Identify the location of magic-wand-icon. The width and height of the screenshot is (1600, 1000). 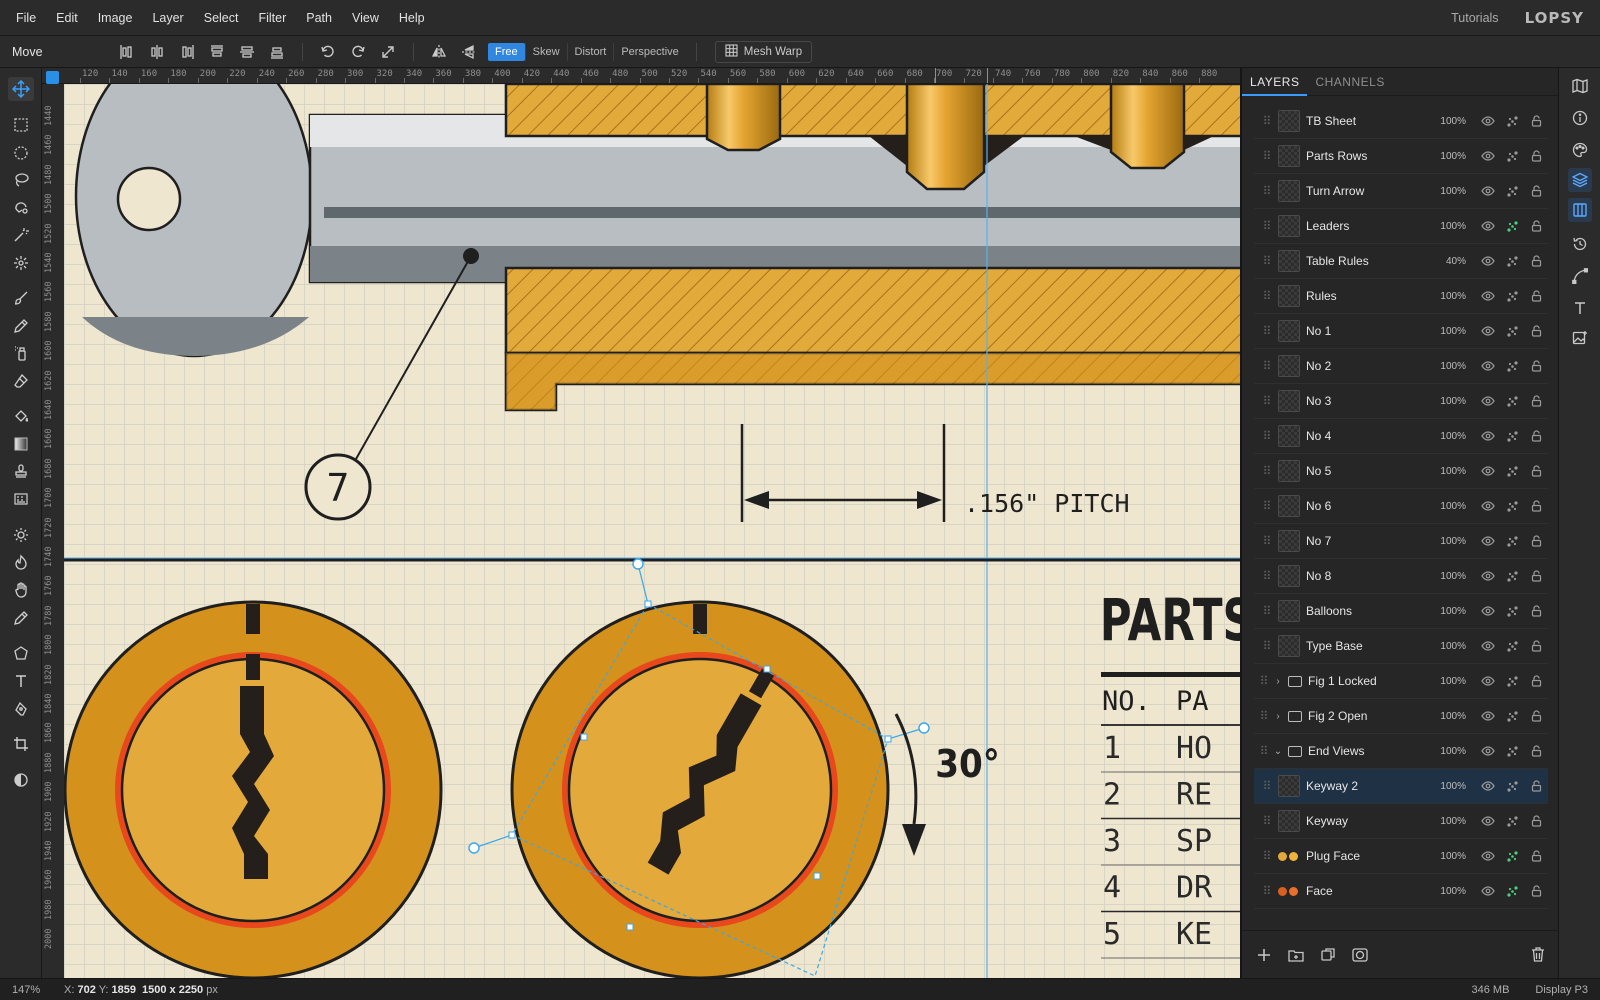
(21, 235).